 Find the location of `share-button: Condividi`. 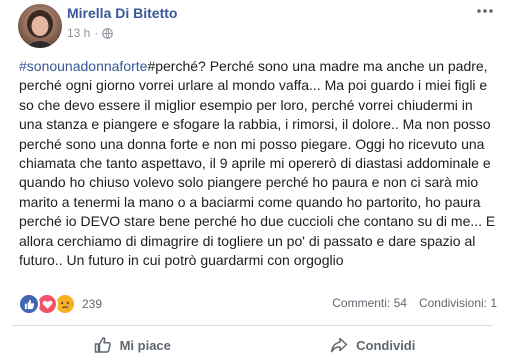

share-button: Condividi is located at coordinates (373, 345).